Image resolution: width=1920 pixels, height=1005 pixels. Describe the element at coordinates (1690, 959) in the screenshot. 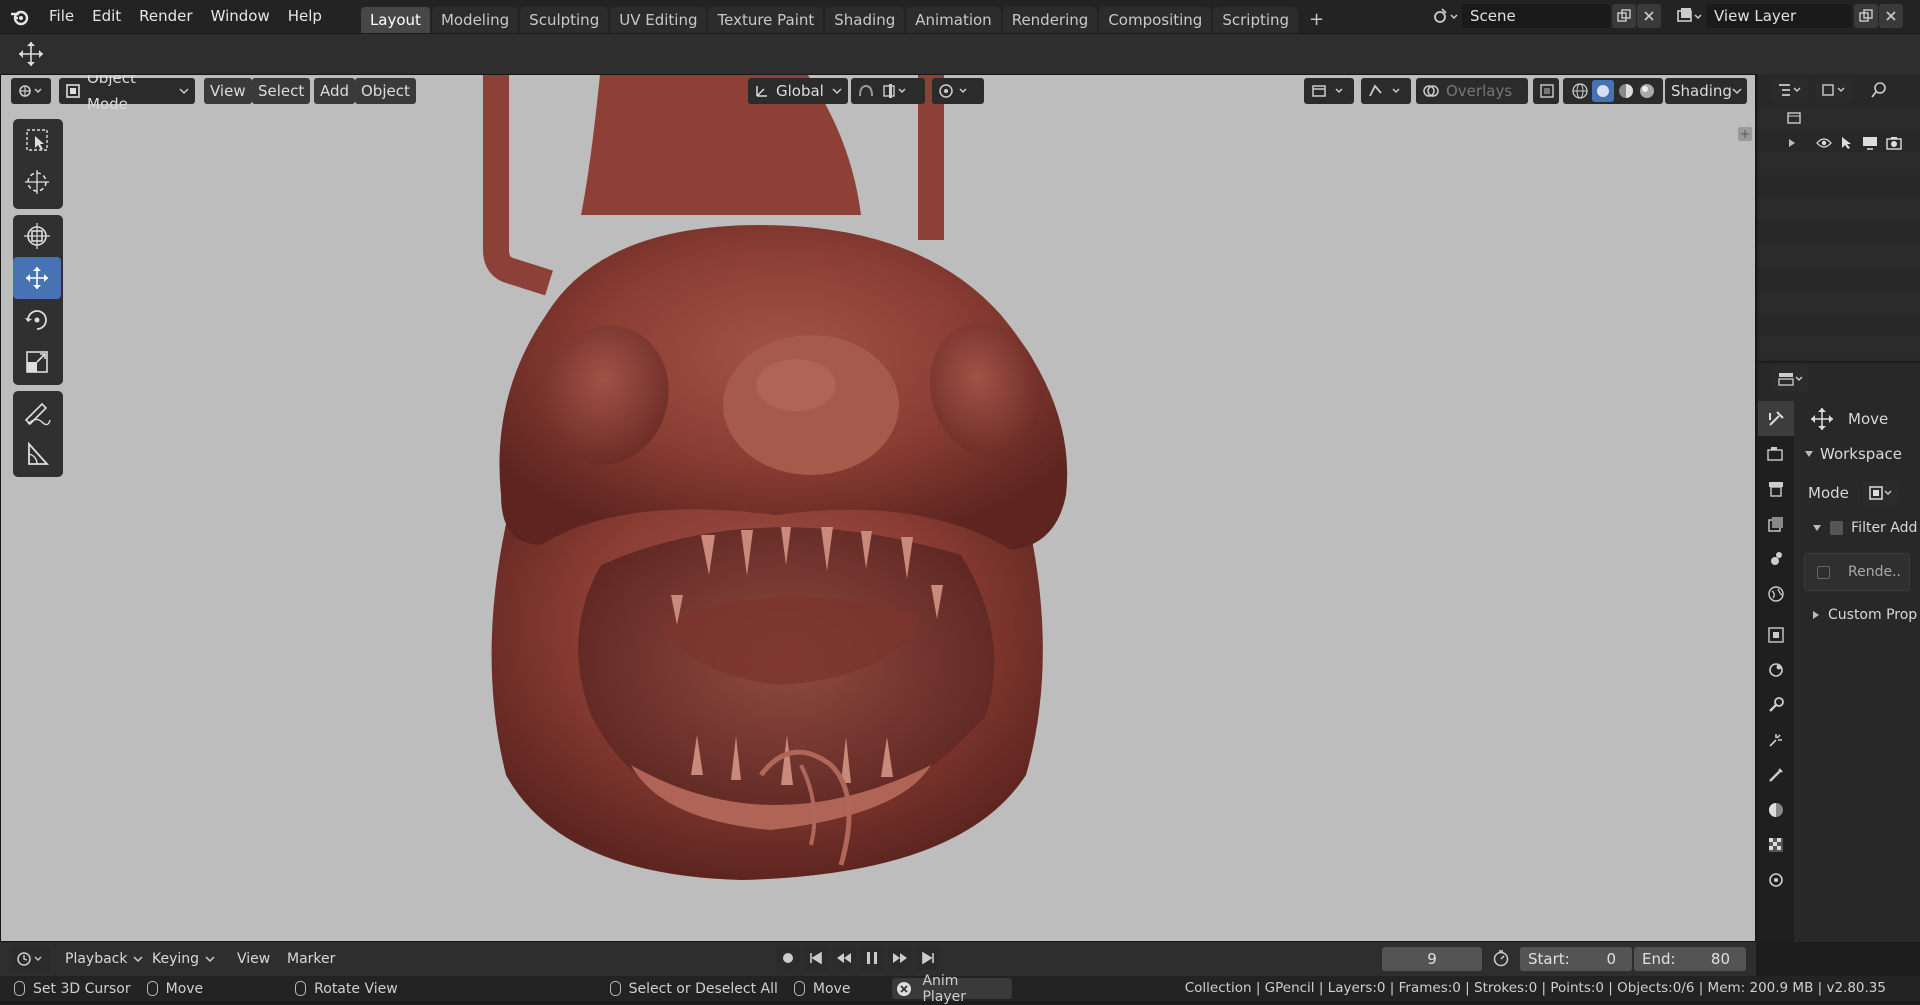

I see `end-frame-field: End: 80` at that location.